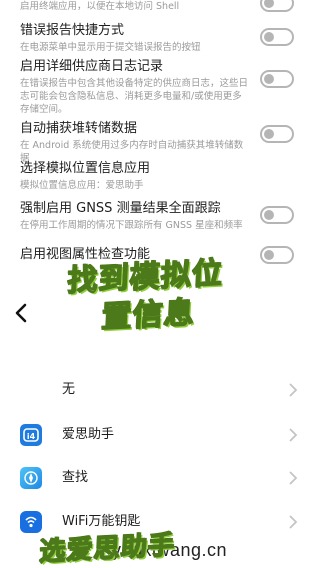 The width and height of the screenshot is (320, 568). I want to click on bug-report-toggle, so click(277, 37).